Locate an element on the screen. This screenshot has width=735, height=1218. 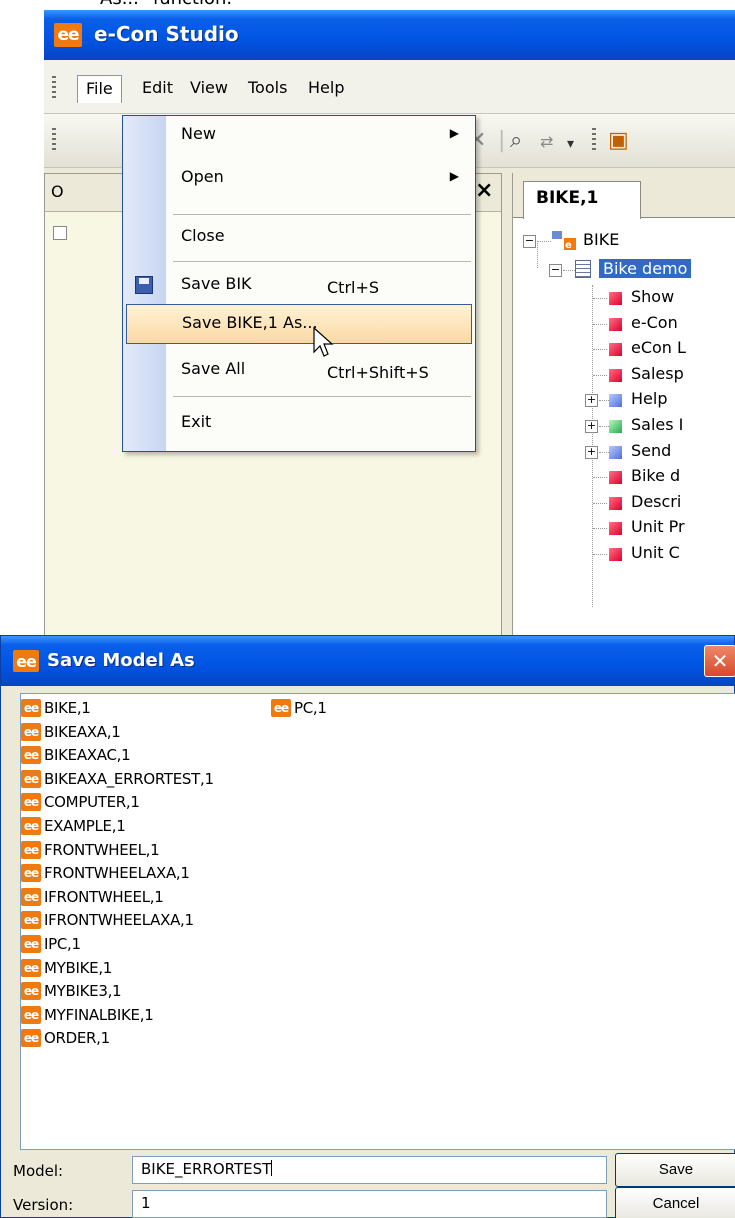
mouse-cursor-icon is located at coordinates (323, 341).